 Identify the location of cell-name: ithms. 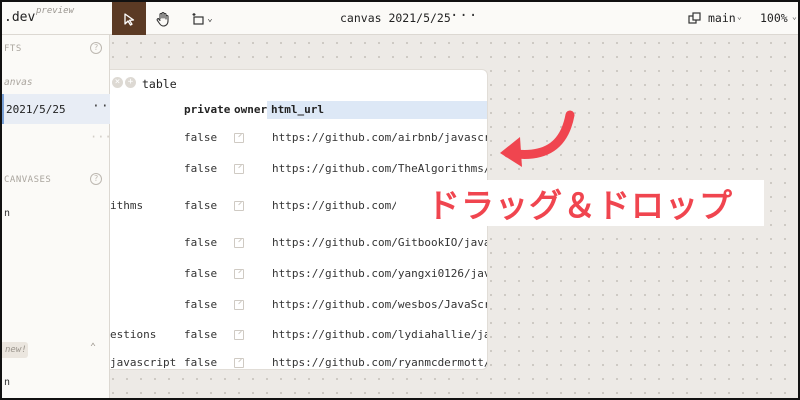
(127, 205).